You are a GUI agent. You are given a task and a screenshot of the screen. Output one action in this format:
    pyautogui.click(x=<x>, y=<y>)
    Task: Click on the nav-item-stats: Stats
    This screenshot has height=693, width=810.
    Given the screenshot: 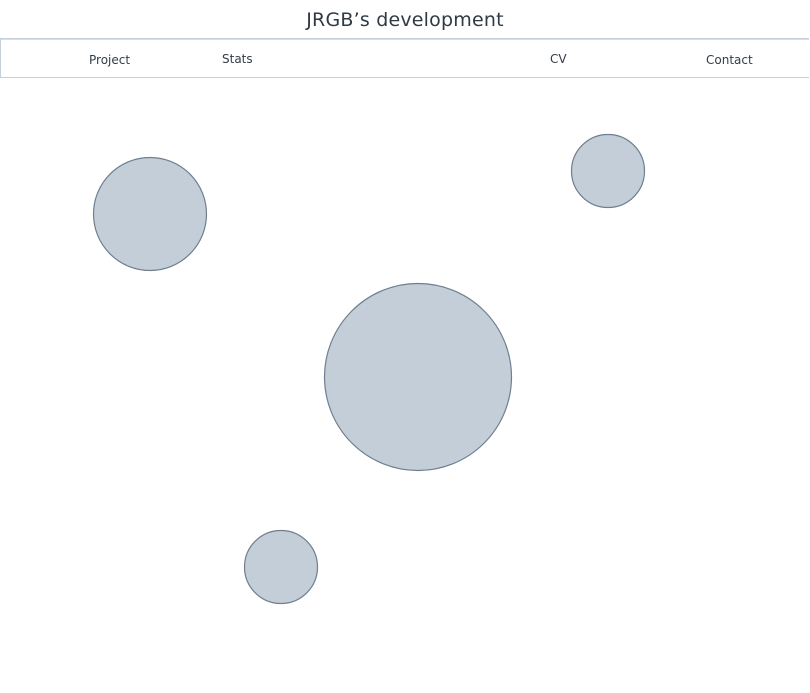 What is the action you would take?
    pyautogui.click(x=237, y=59)
    